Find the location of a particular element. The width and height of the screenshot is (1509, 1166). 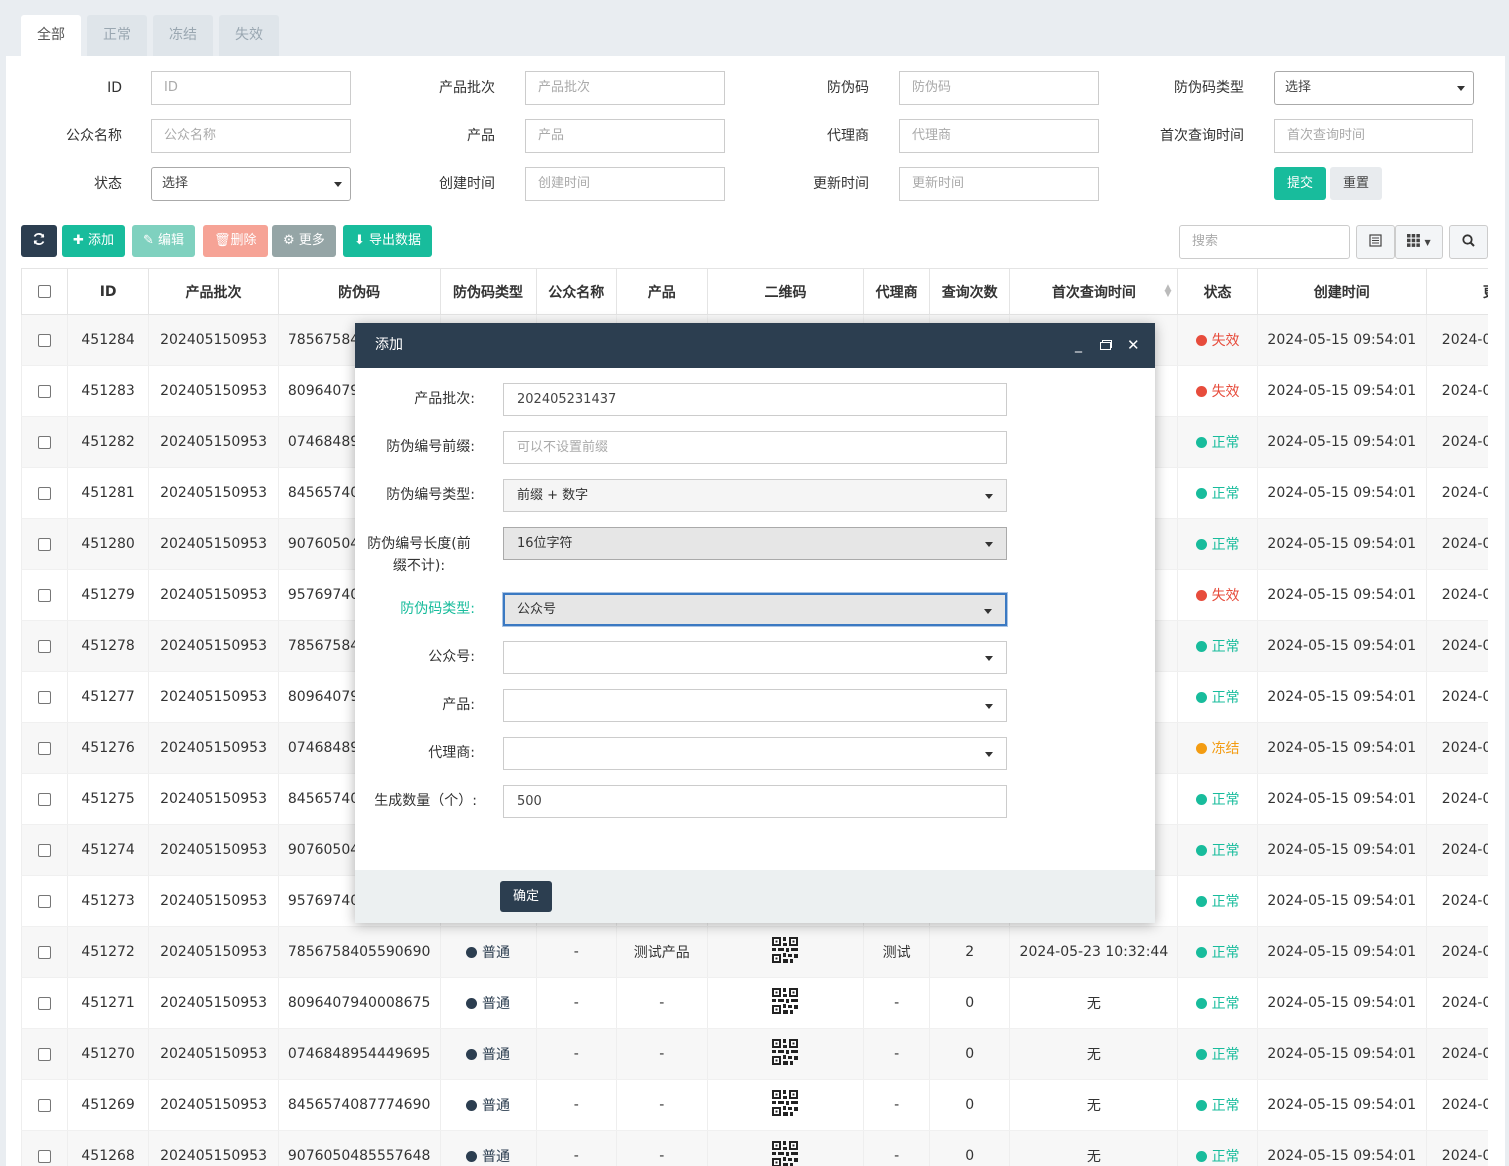

modal-prefix-input: 可以不设置前缀 is located at coordinates (755, 447).